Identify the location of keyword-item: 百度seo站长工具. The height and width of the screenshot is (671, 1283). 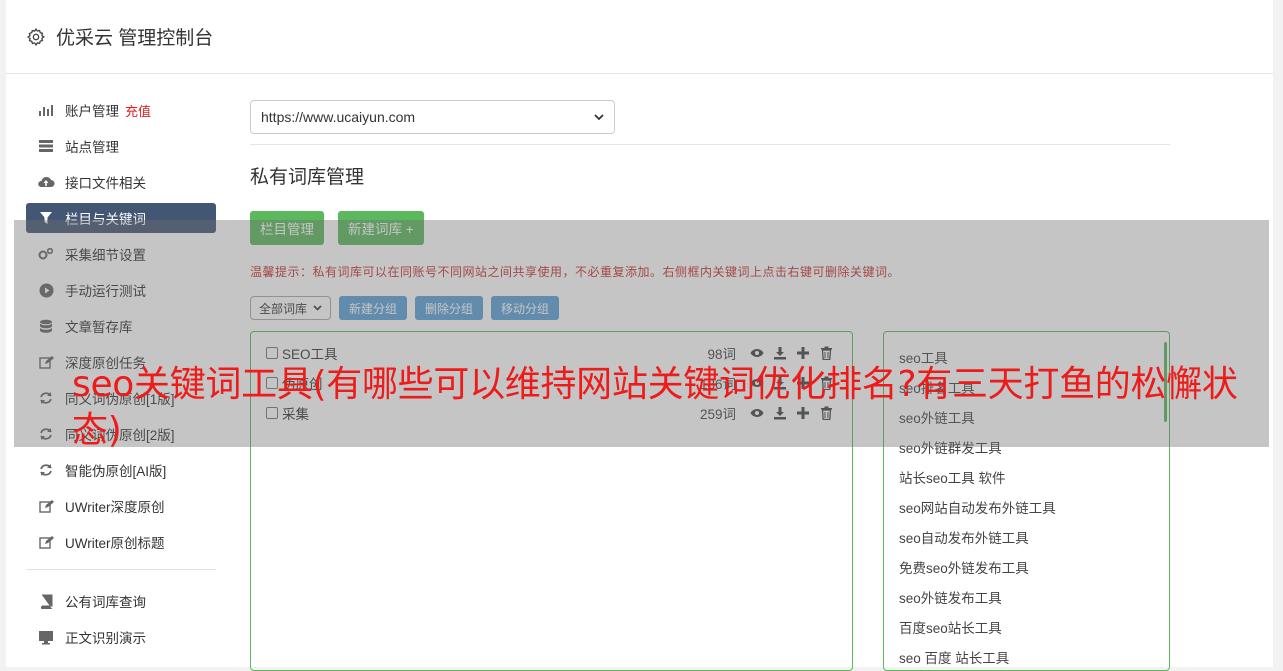
(1026, 627).